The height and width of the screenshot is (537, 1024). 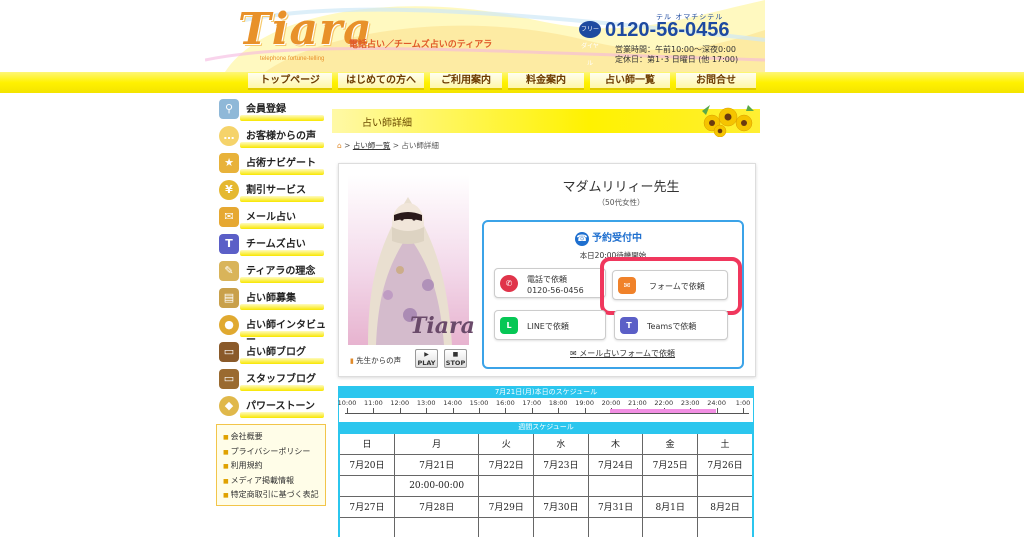 I want to click on stop-button-label: STOP, so click(x=455, y=363).